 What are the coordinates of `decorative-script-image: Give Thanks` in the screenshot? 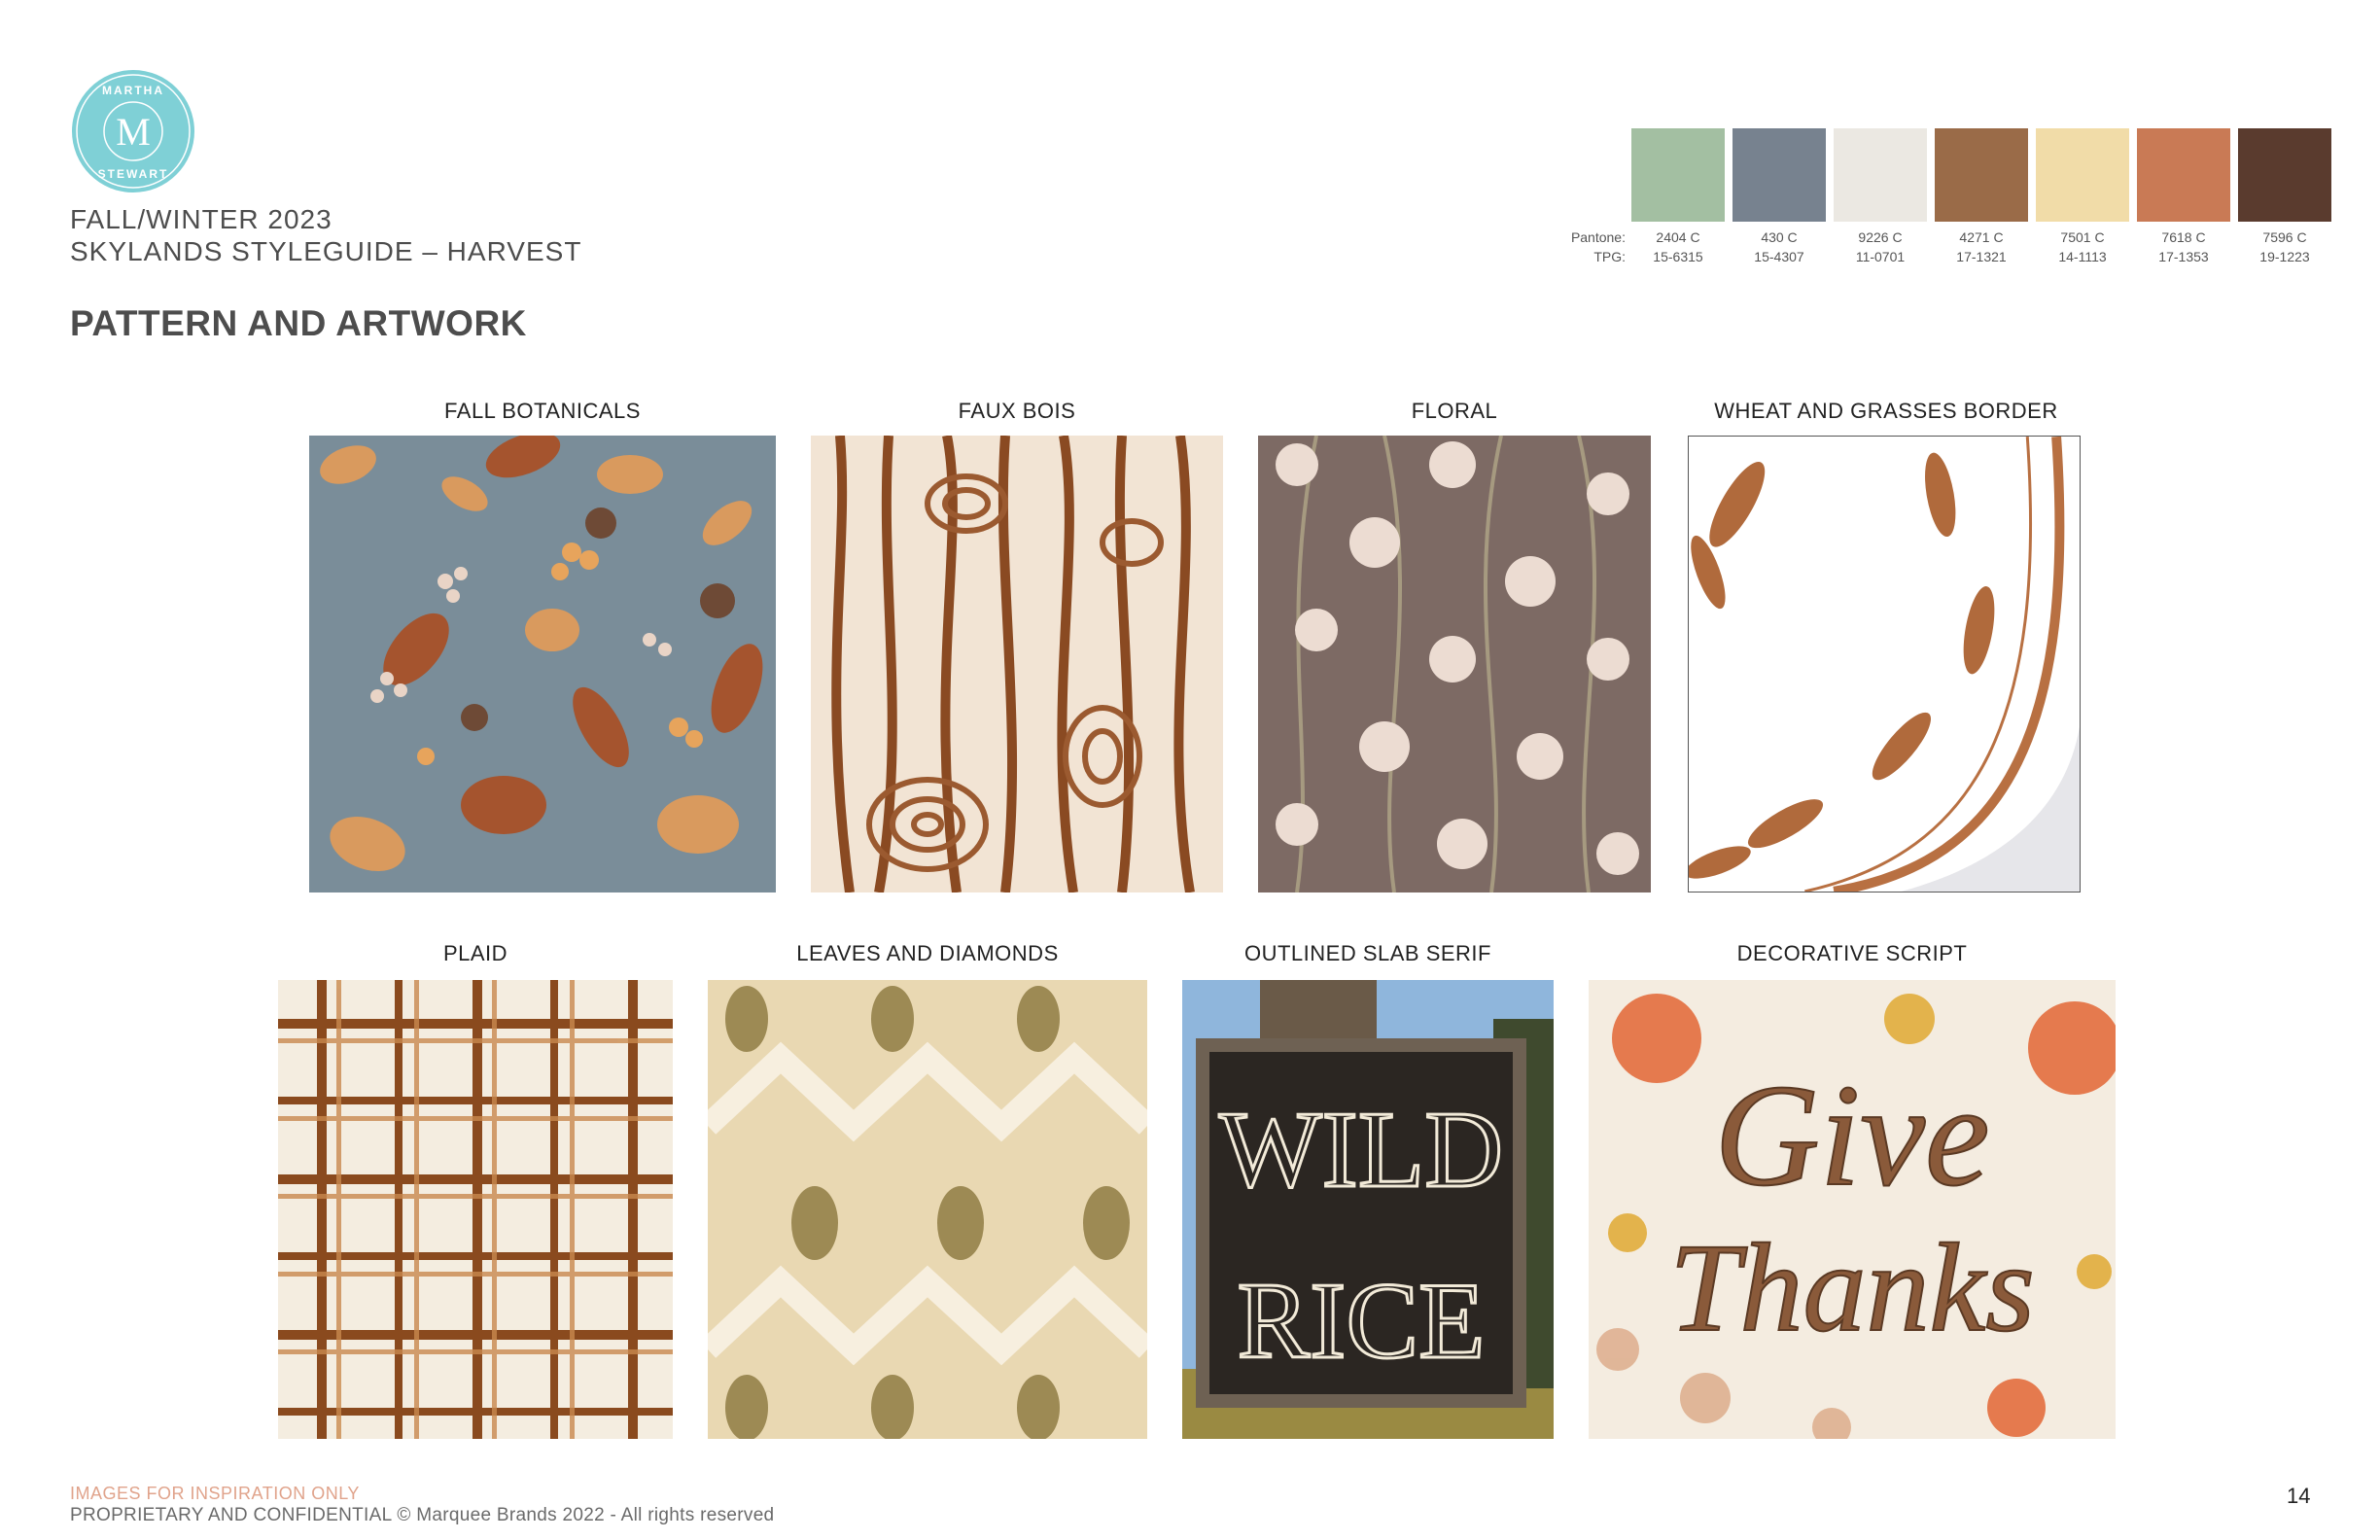 It's located at (1852, 1209).